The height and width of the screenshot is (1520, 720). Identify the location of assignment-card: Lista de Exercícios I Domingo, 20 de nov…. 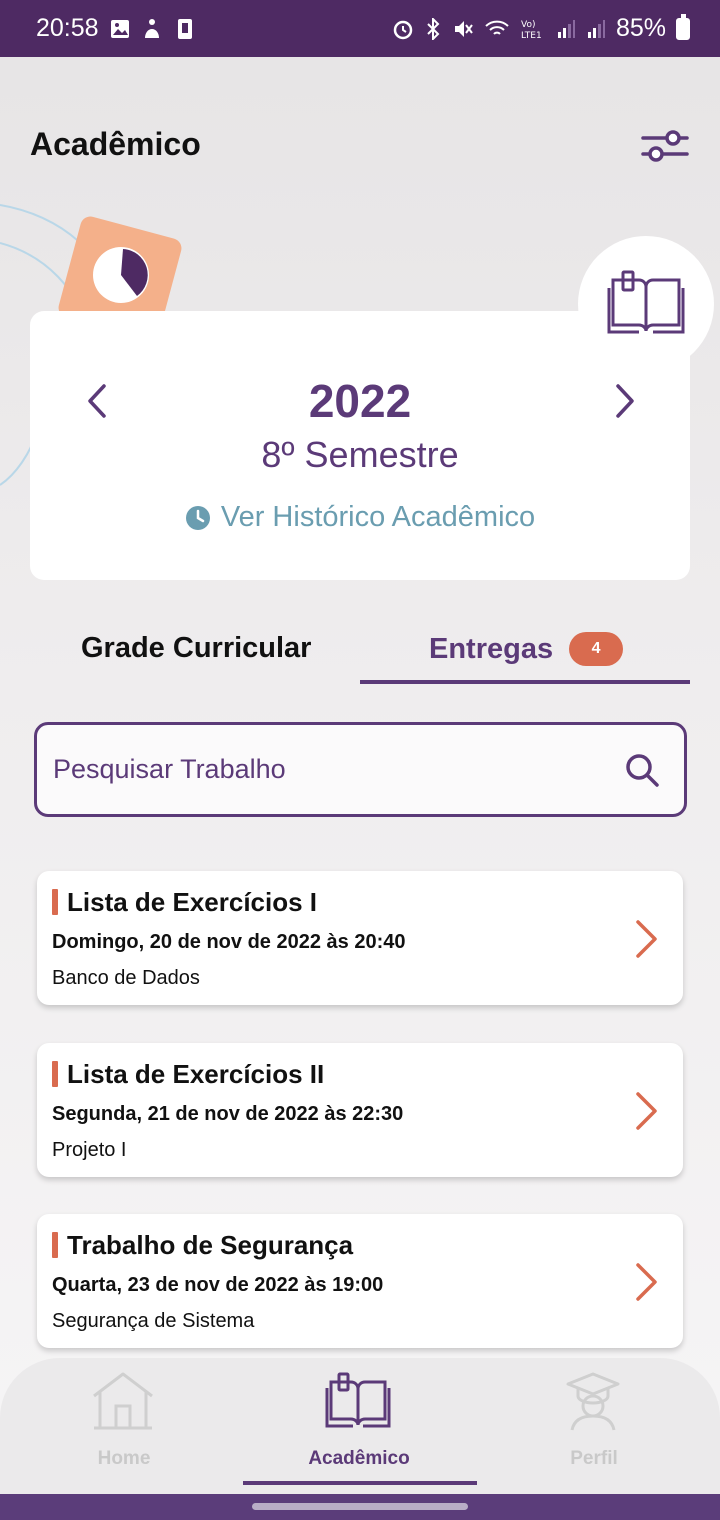
(360, 938).